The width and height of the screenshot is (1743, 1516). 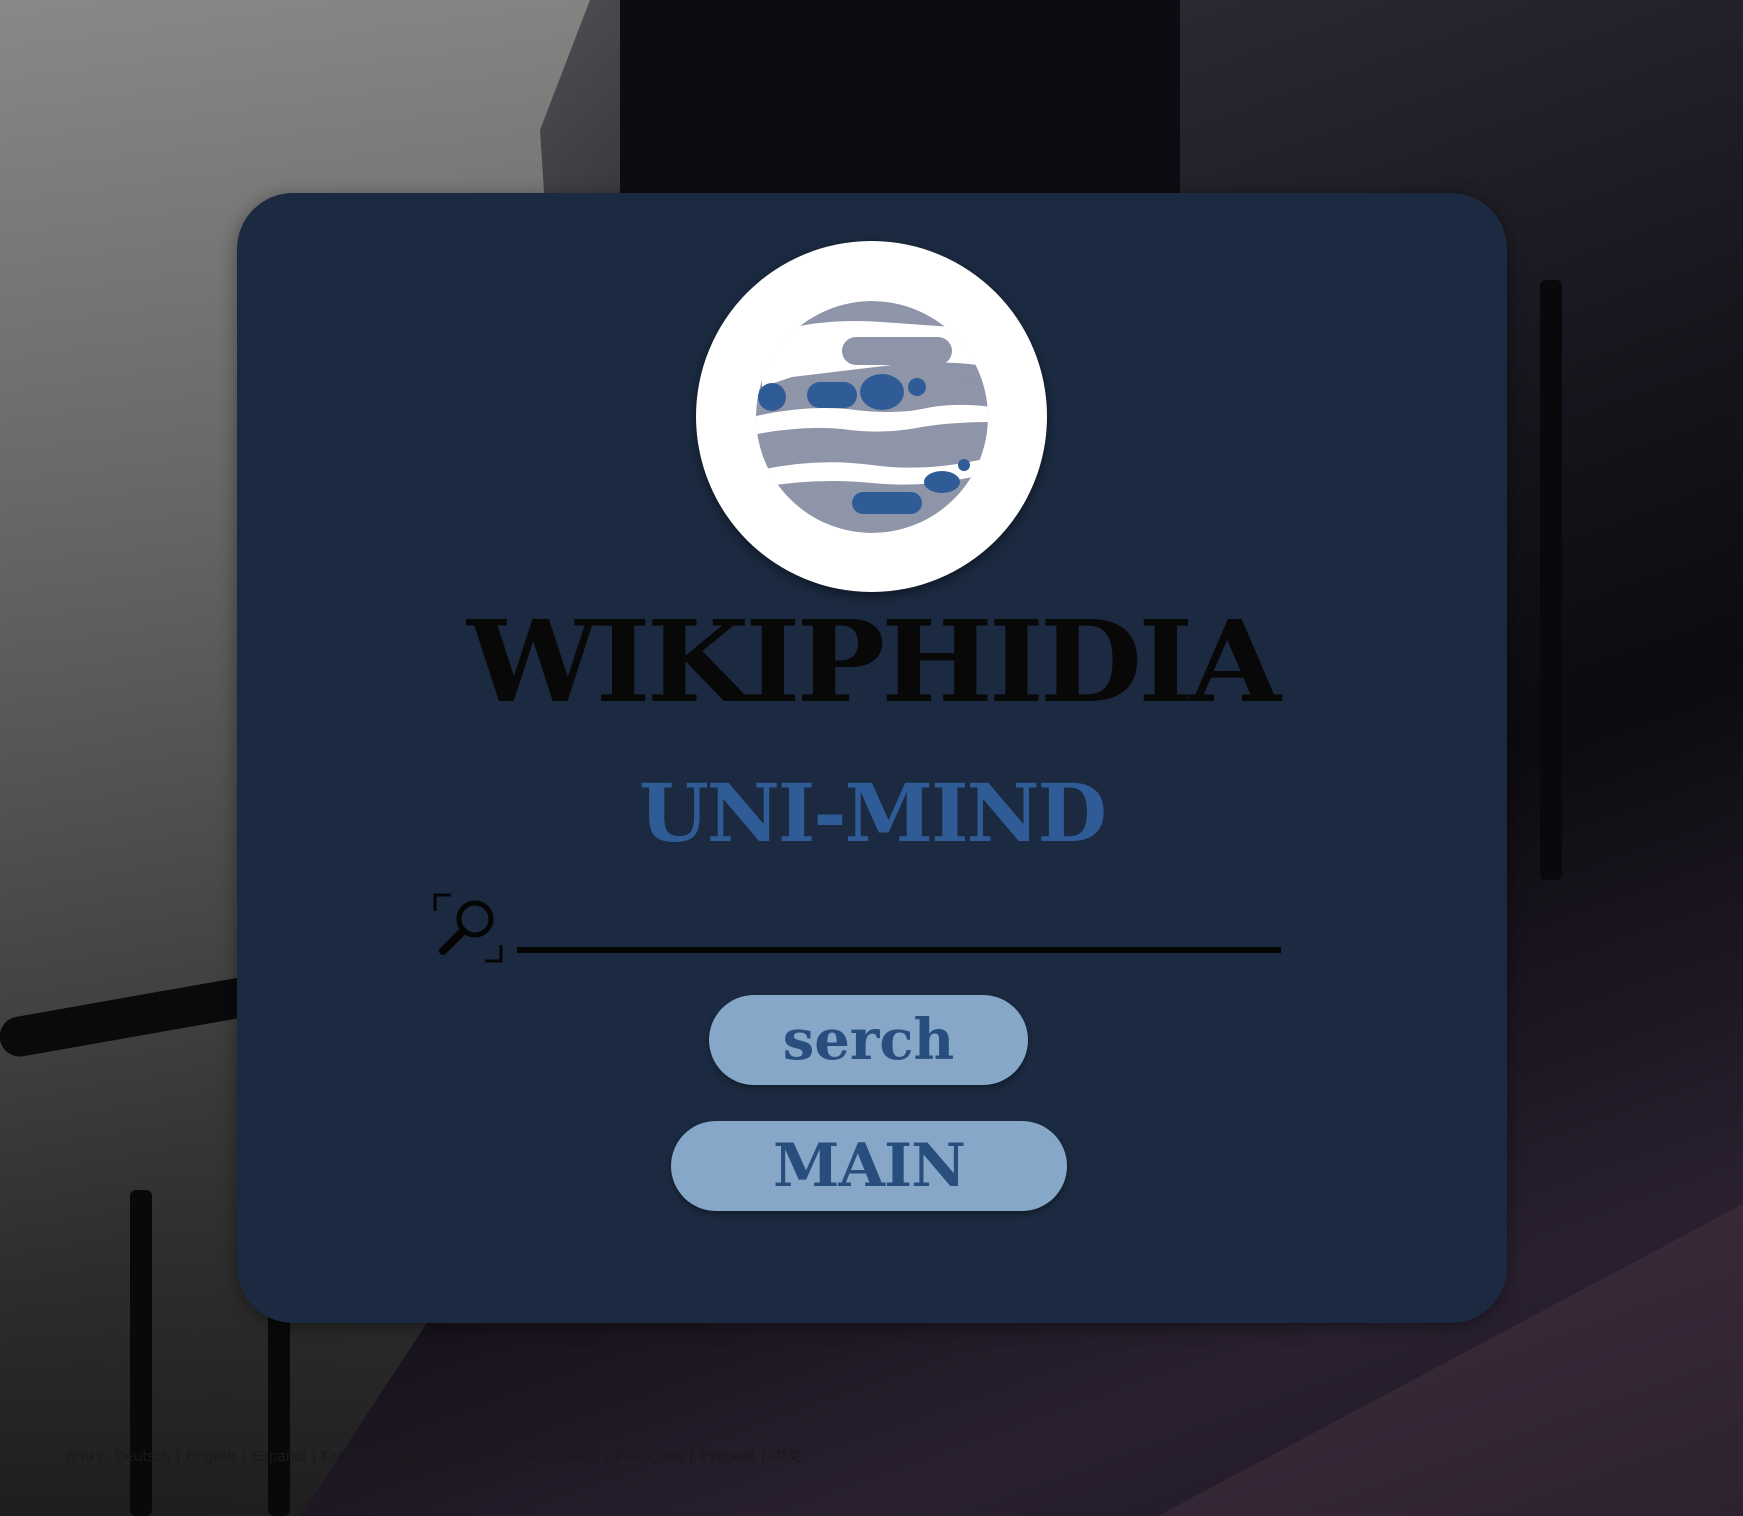 I want to click on search-icon, so click(x=468, y=928).